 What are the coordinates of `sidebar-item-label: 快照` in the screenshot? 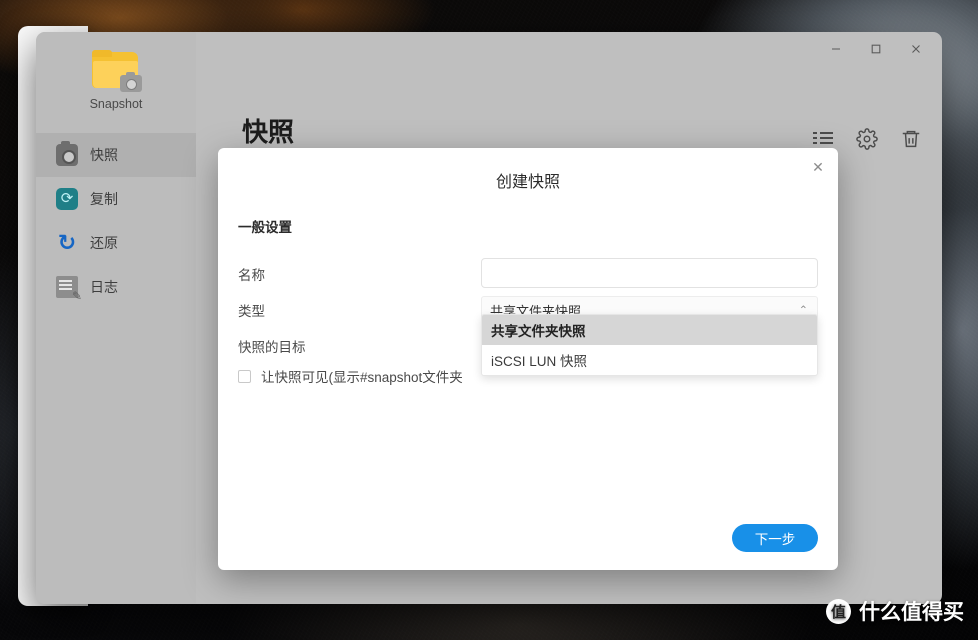 It's located at (104, 155).